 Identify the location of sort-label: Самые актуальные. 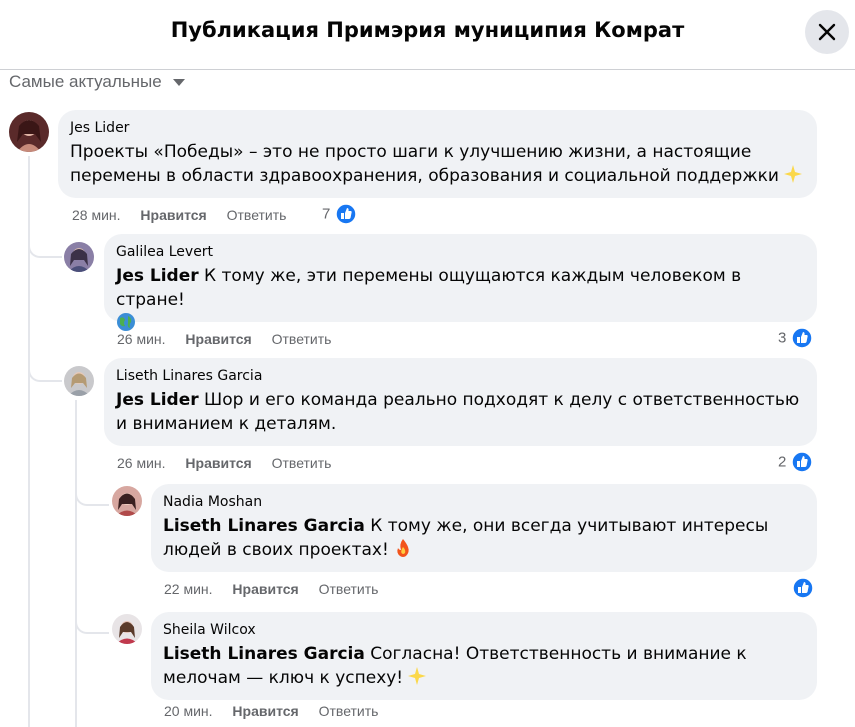
(85, 81).